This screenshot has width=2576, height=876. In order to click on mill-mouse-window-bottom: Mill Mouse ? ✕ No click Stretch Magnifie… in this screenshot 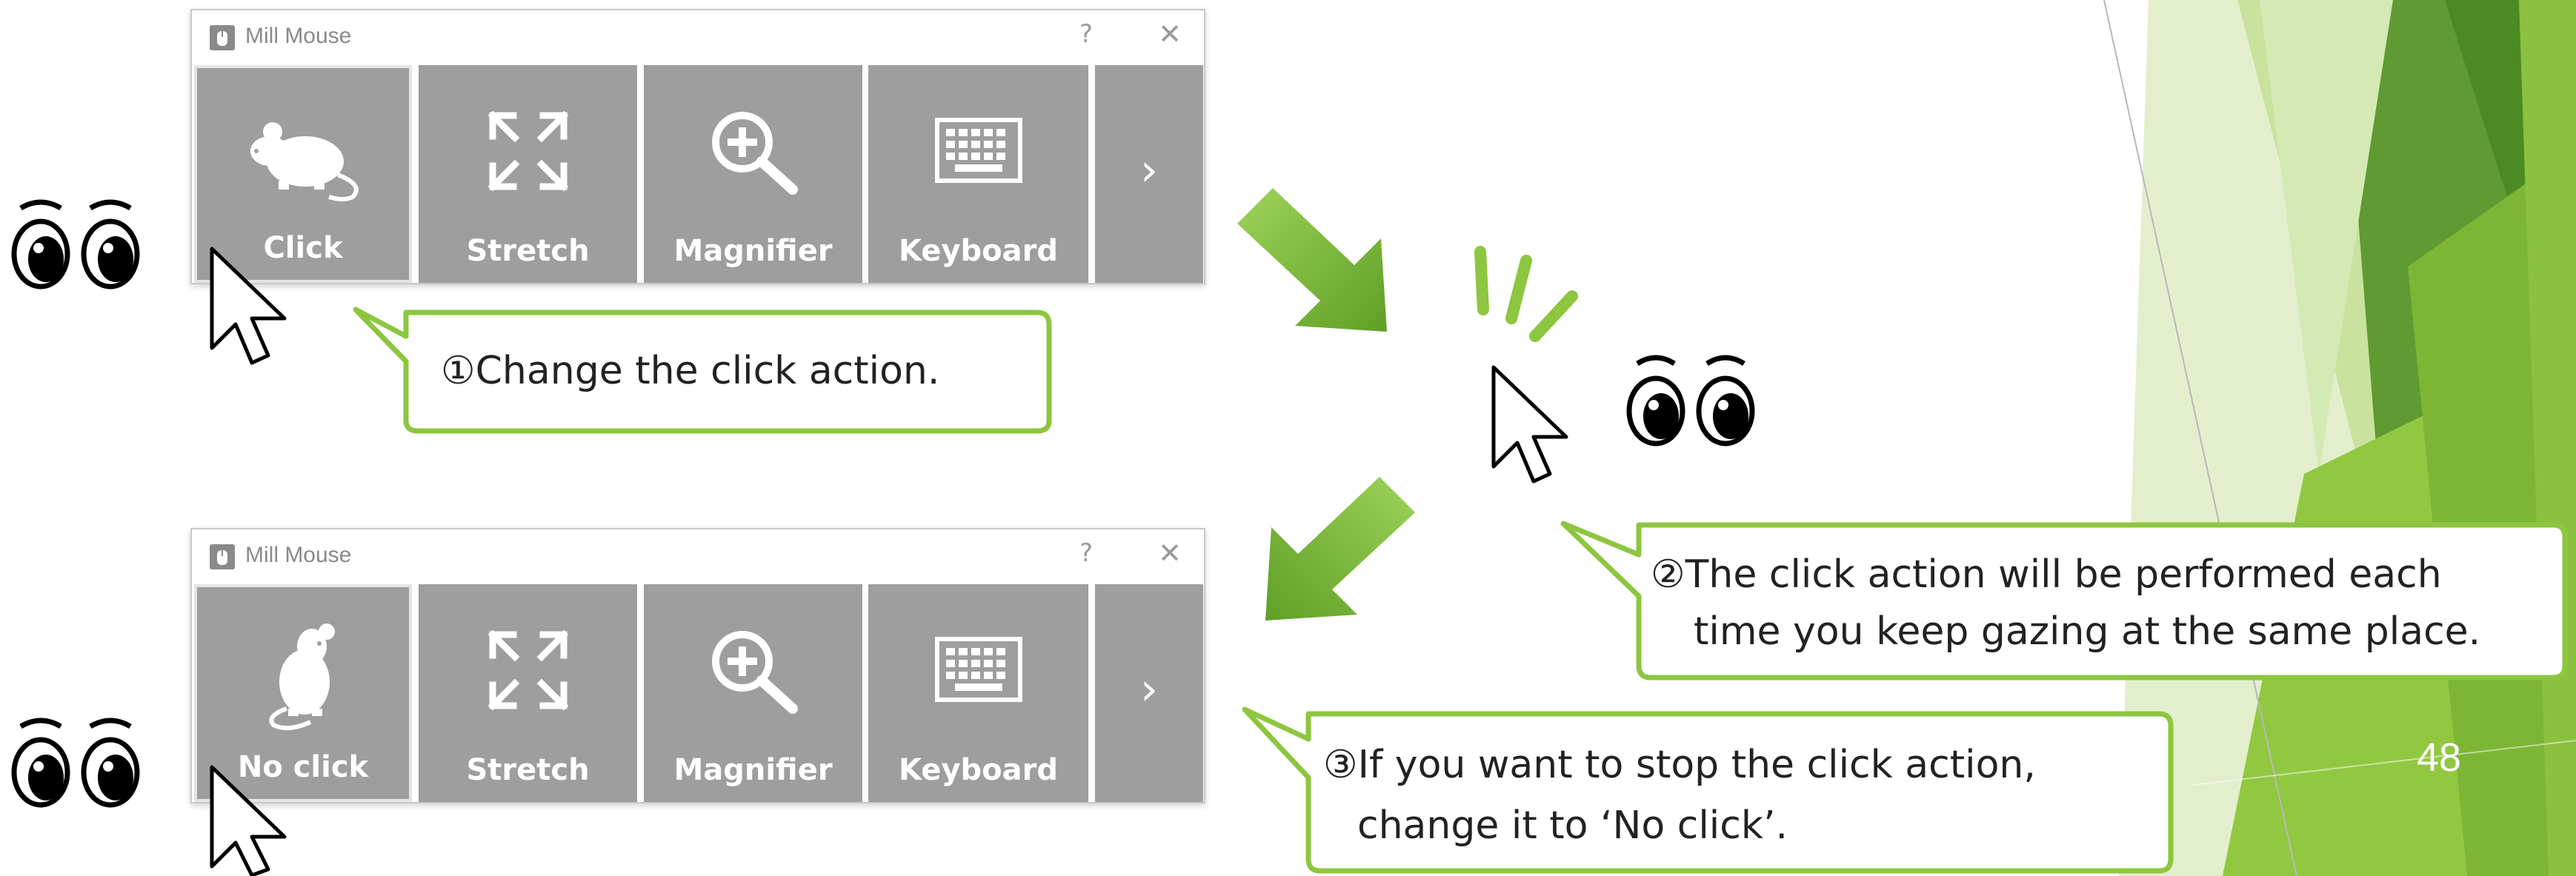, I will do `click(697, 665)`.